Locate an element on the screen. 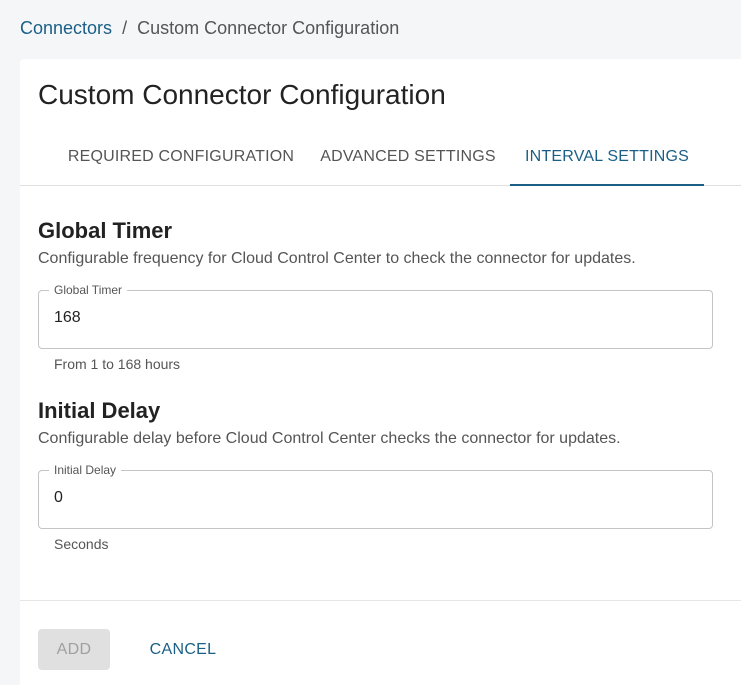 Image resolution: width=741 pixels, height=685 pixels. tab-required-configuration: REQUIRED CONFIGURATION is located at coordinates (181, 157).